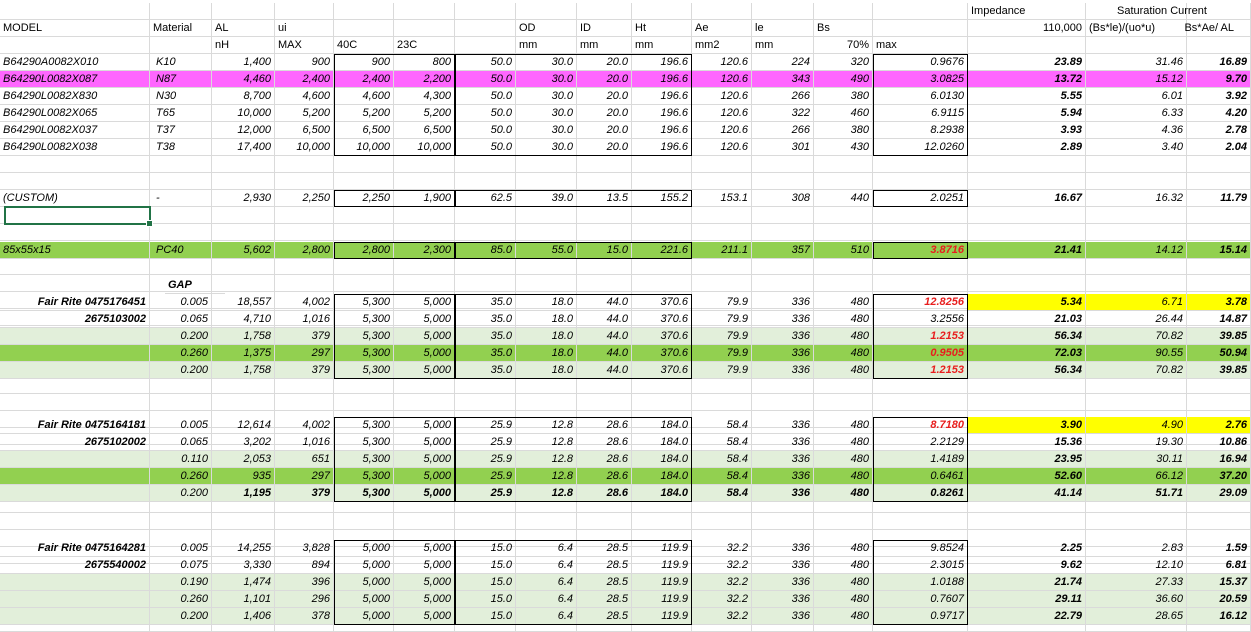 The height and width of the screenshot is (632, 1251). What do you see at coordinates (181, 336) in the screenshot?
I see `row-gap: 0.200` at bounding box center [181, 336].